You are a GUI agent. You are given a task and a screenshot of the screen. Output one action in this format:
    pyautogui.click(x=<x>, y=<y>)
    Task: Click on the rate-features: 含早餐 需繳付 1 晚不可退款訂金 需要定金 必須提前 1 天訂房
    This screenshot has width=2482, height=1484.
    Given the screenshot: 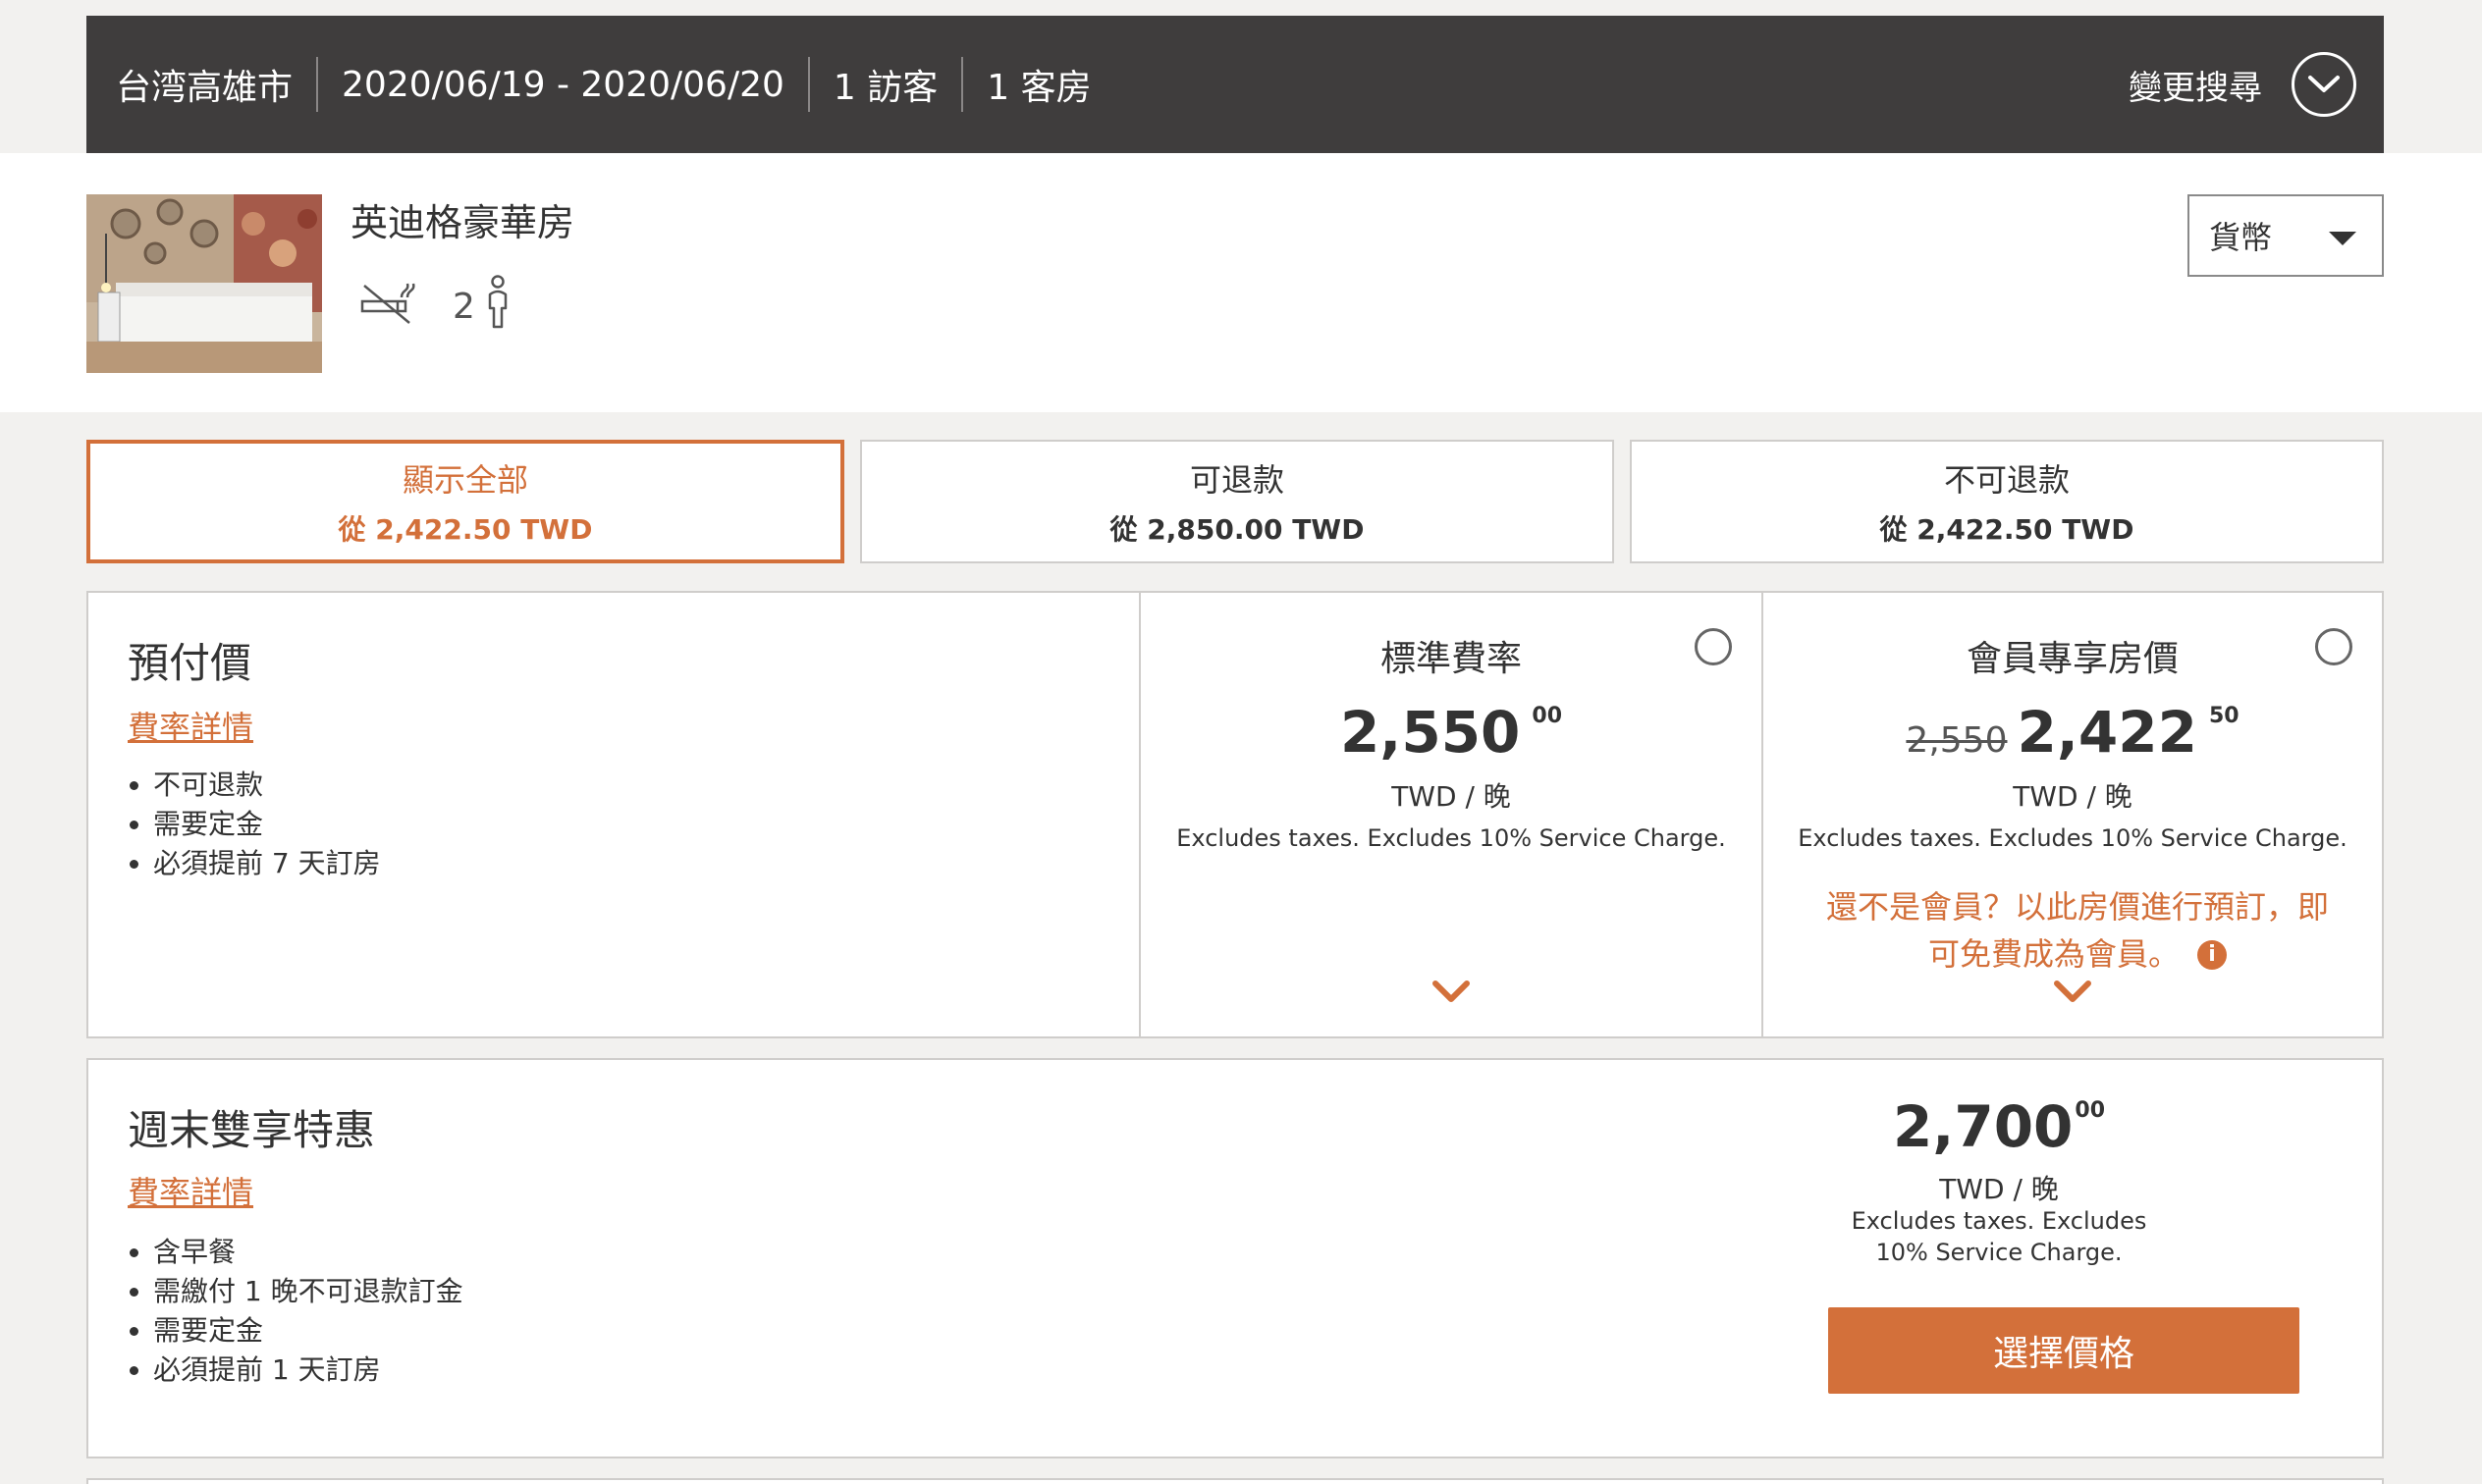 What is the action you would take?
    pyautogui.click(x=308, y=1311)
    